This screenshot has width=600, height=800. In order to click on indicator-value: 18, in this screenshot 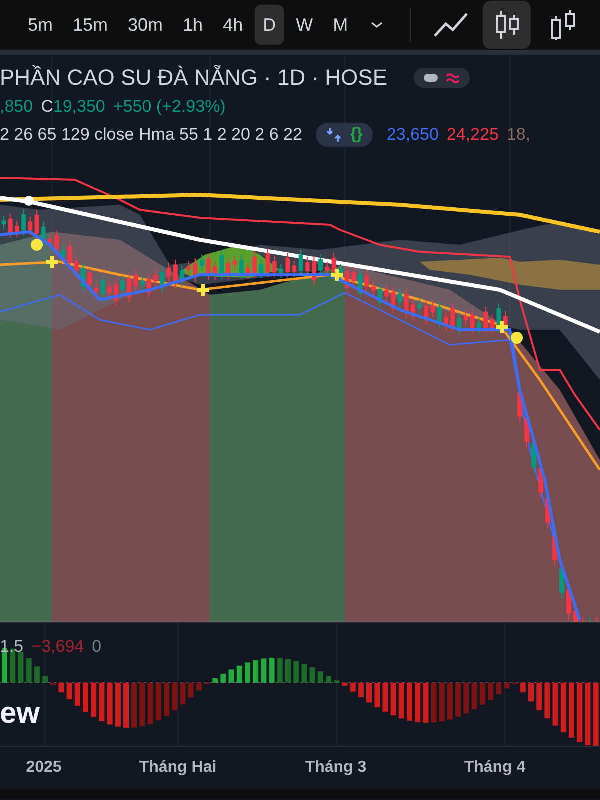, I will do `click(518, 135)`.